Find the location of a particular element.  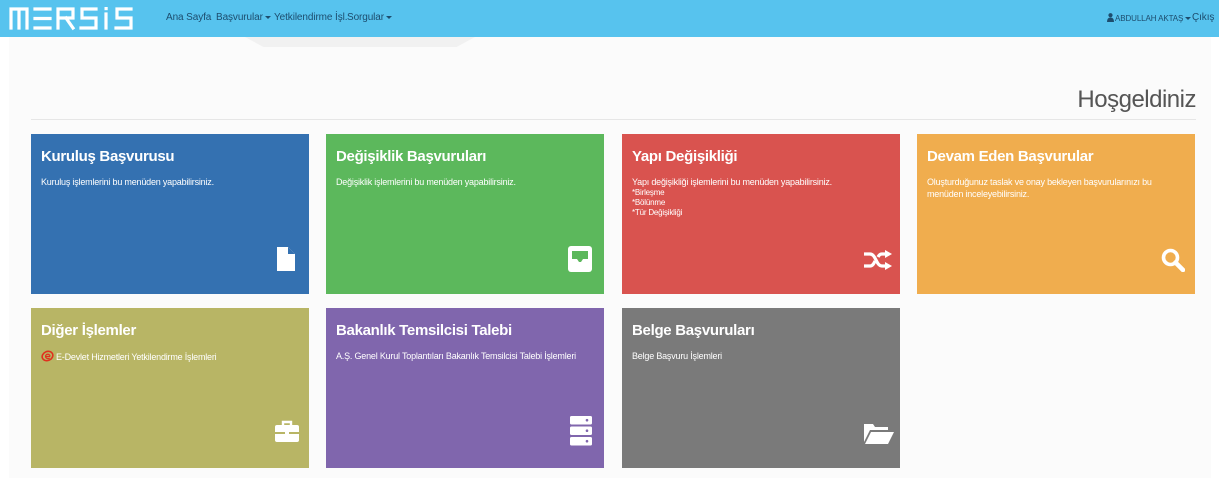

briefcase-icon is located at coordinates (287, 431).